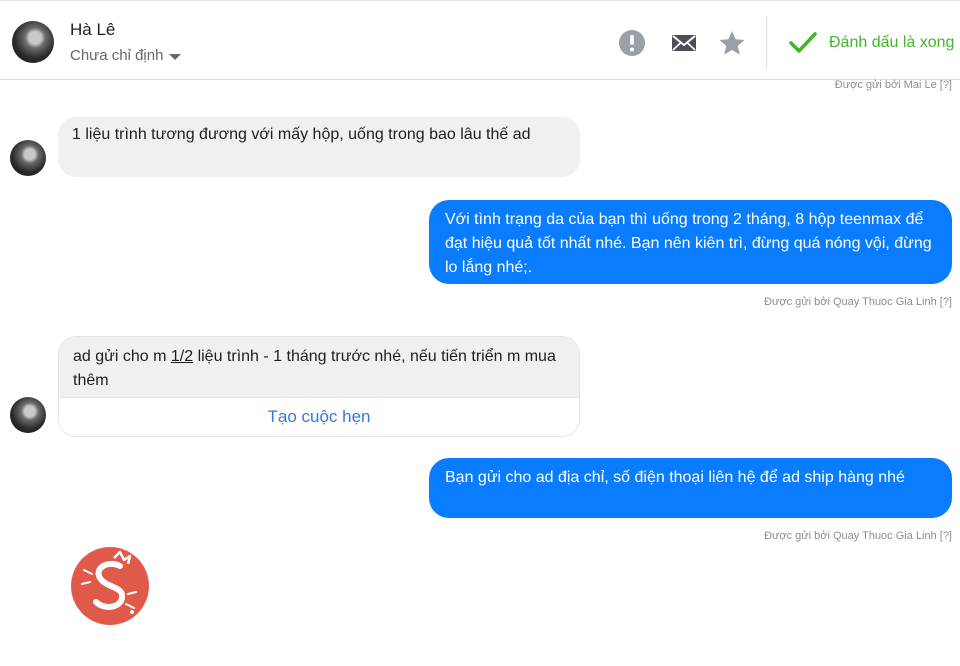 The image size is (960, 666). Describe the element at coordinates (319, 416) in the screenshot. I see `create-appointment-button: Tạo cuộc hẹn` at that location.